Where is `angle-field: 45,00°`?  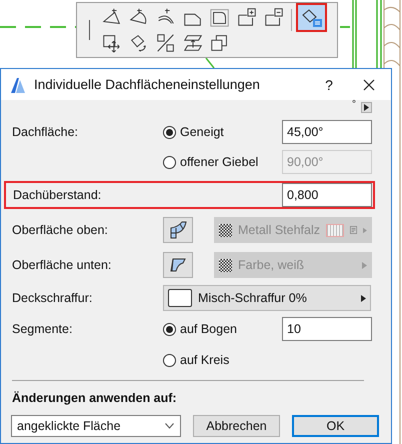 angle-field: 45,00° is located at coordinates (327, 132).